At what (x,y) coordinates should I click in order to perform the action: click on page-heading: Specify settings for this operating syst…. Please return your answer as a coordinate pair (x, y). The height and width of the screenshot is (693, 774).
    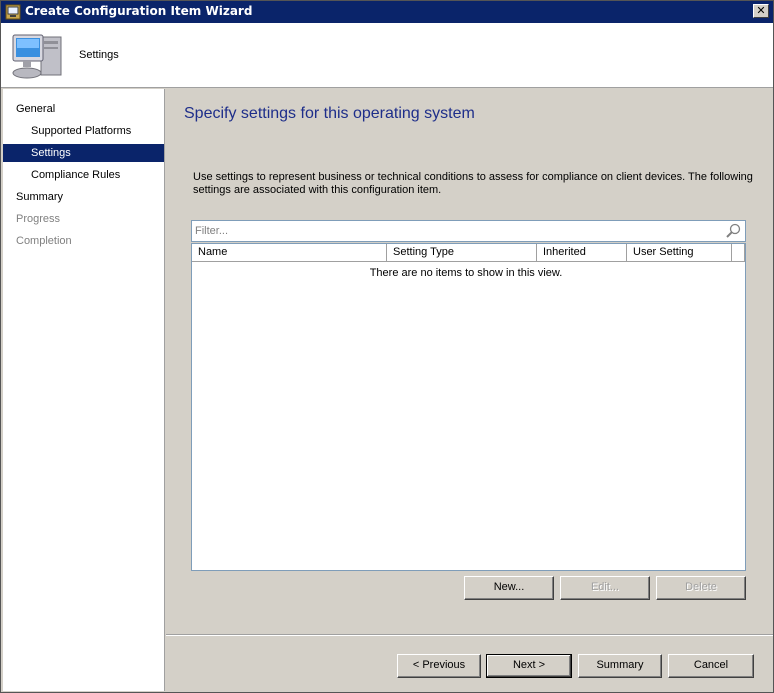
    Looking at the image, I should click on (329, 113).